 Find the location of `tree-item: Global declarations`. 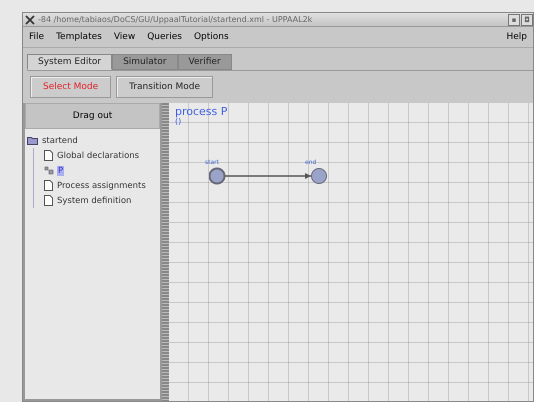

tree-item: Global declarations is located at coordinates (98, 155).